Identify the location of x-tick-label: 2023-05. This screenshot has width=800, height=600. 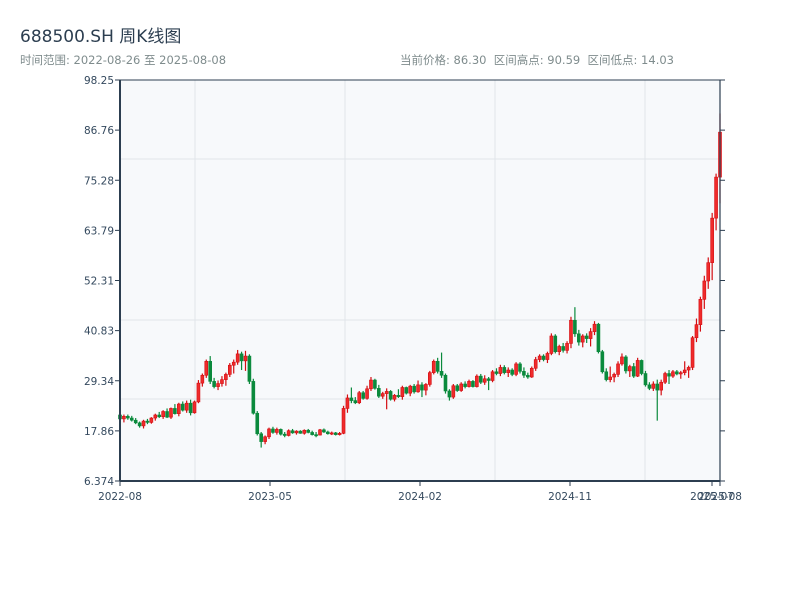
(270, 497).